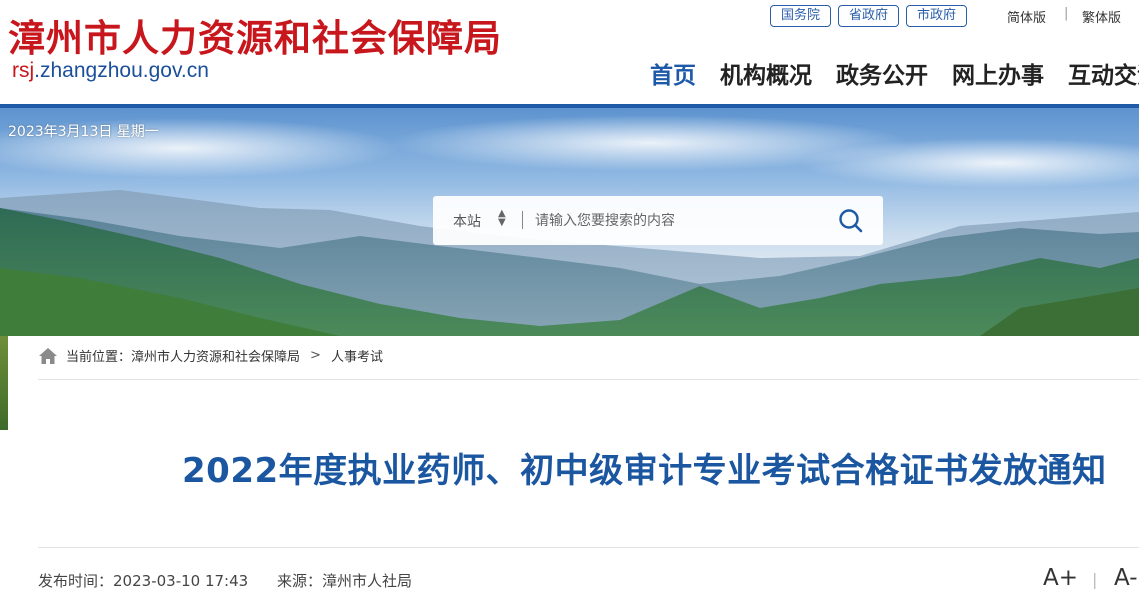 The width and height of the screenshot is (1139, 602). I want to click on publish-time: 发布时间：2023-03-10 17:43, so click(143, 581).